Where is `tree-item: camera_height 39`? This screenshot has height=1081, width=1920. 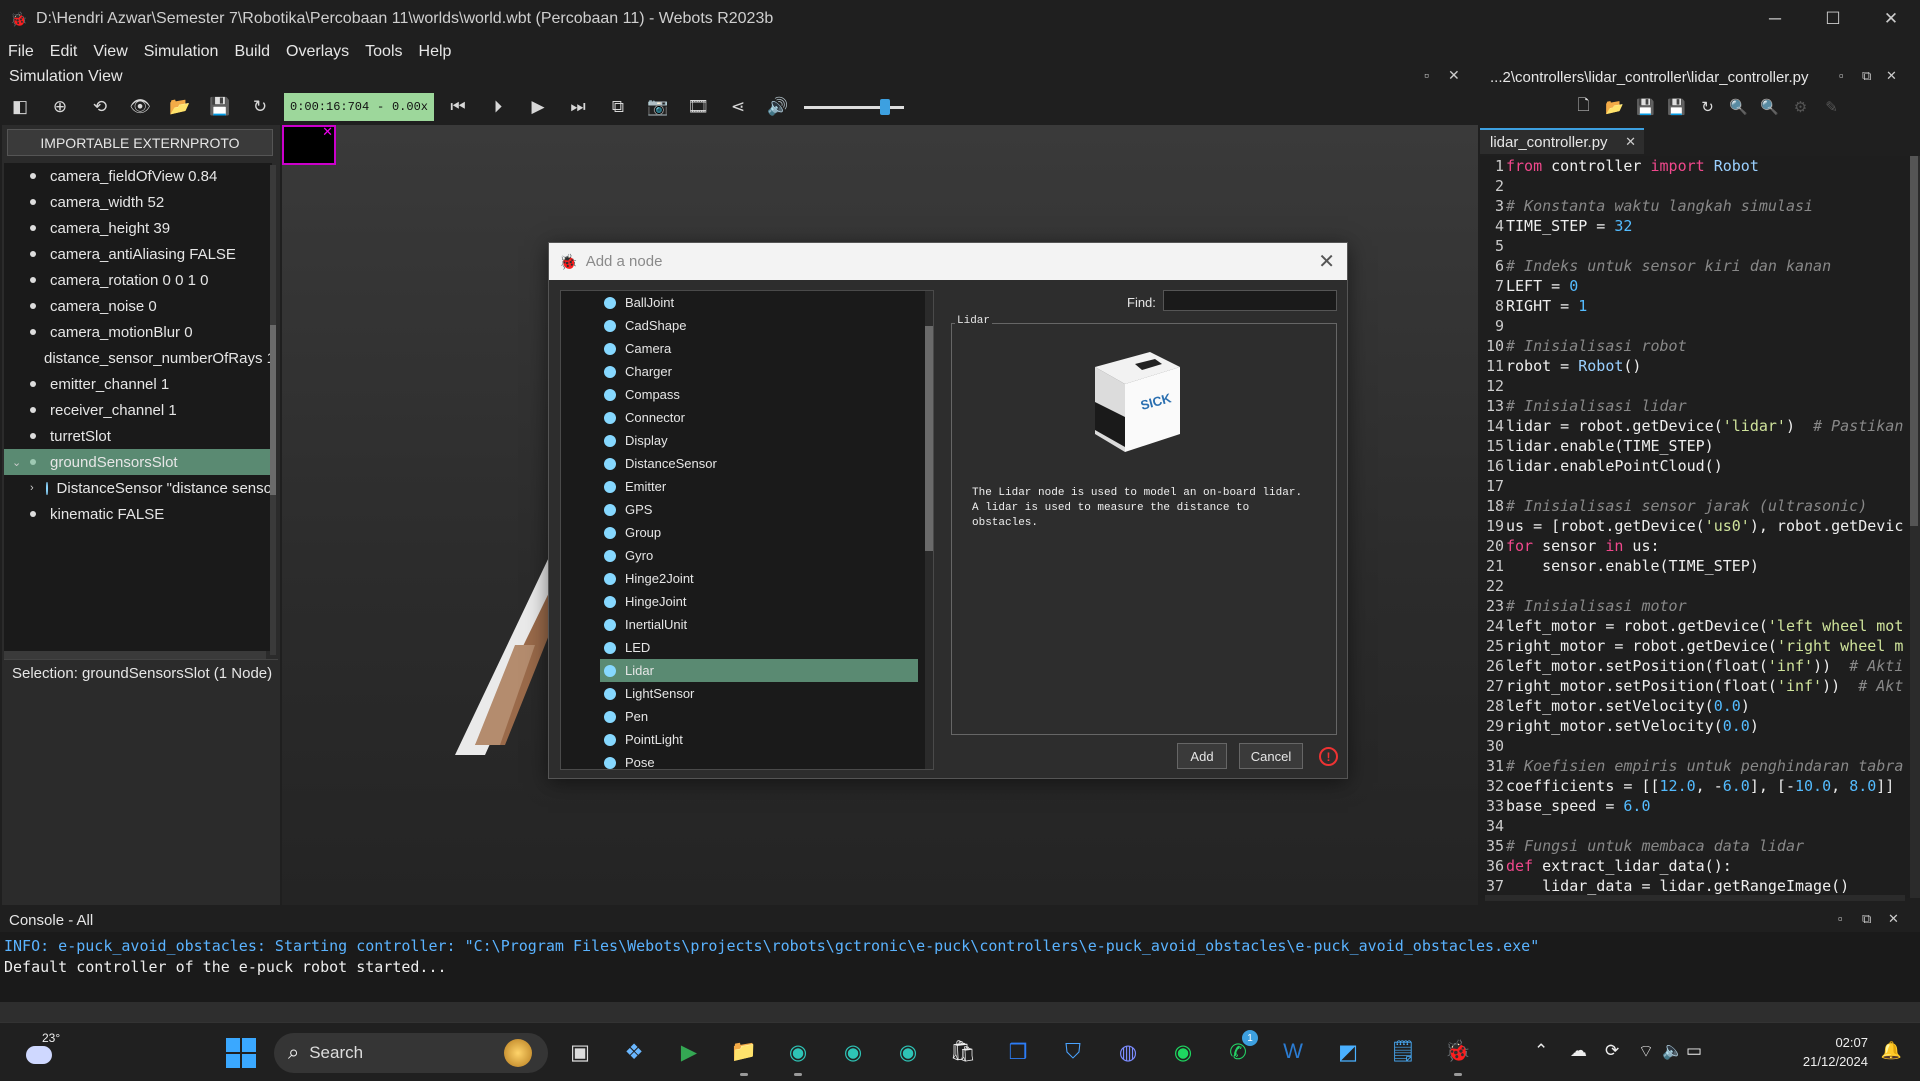 tree-item: camera_height 39 is located at coordinates (138, 228).